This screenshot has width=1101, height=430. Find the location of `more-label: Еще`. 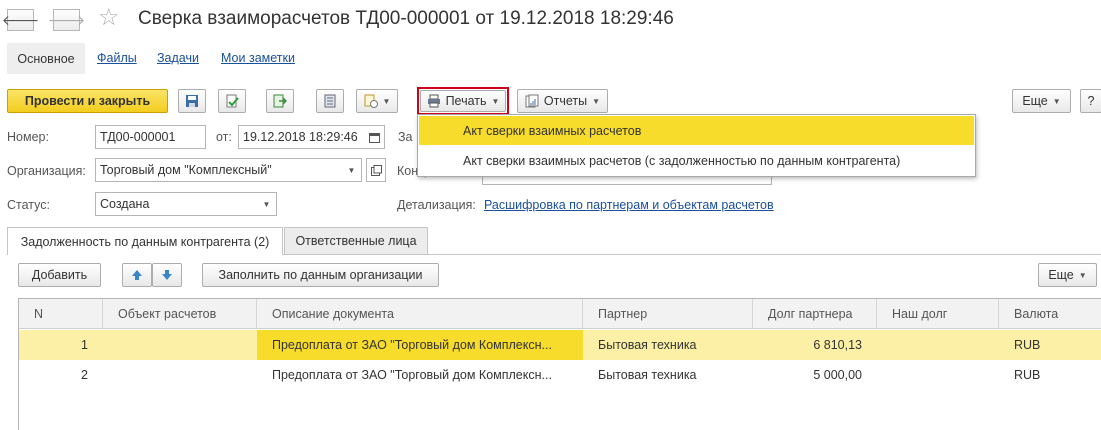

more-label: Еще is located at coordinates (1035, 101).